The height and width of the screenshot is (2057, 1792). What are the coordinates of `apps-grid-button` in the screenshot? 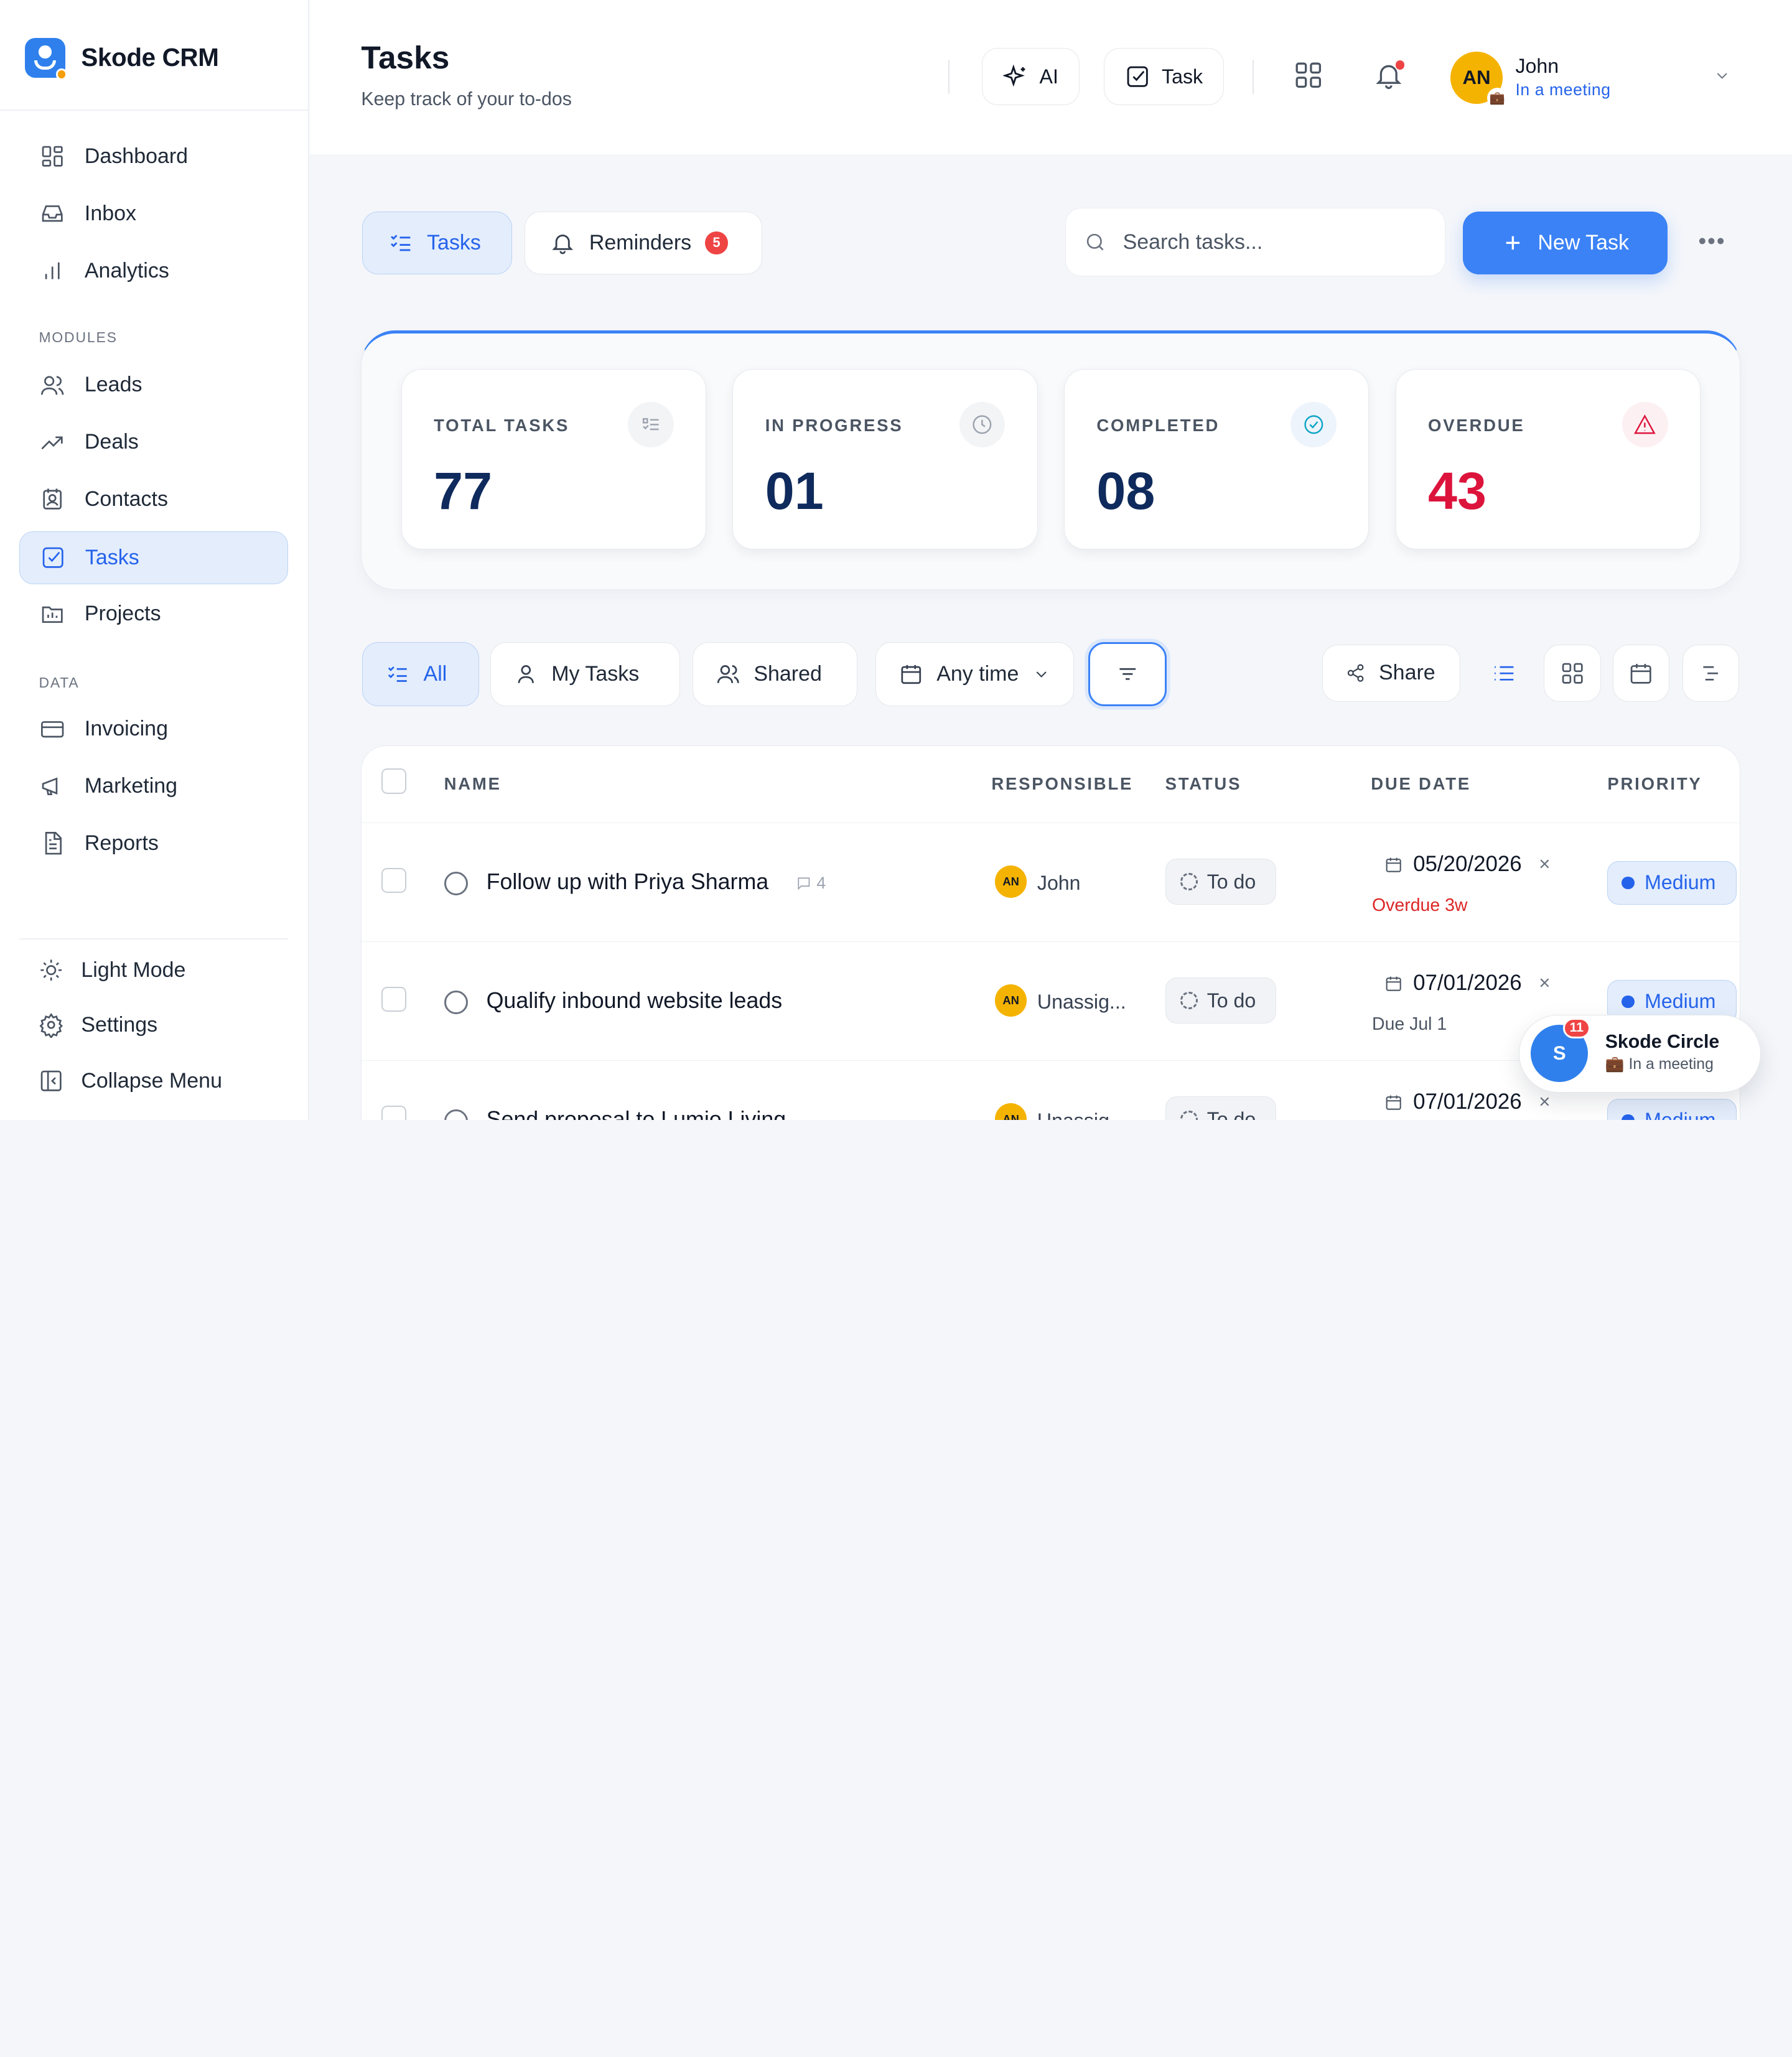 It's located at (1308, 75).